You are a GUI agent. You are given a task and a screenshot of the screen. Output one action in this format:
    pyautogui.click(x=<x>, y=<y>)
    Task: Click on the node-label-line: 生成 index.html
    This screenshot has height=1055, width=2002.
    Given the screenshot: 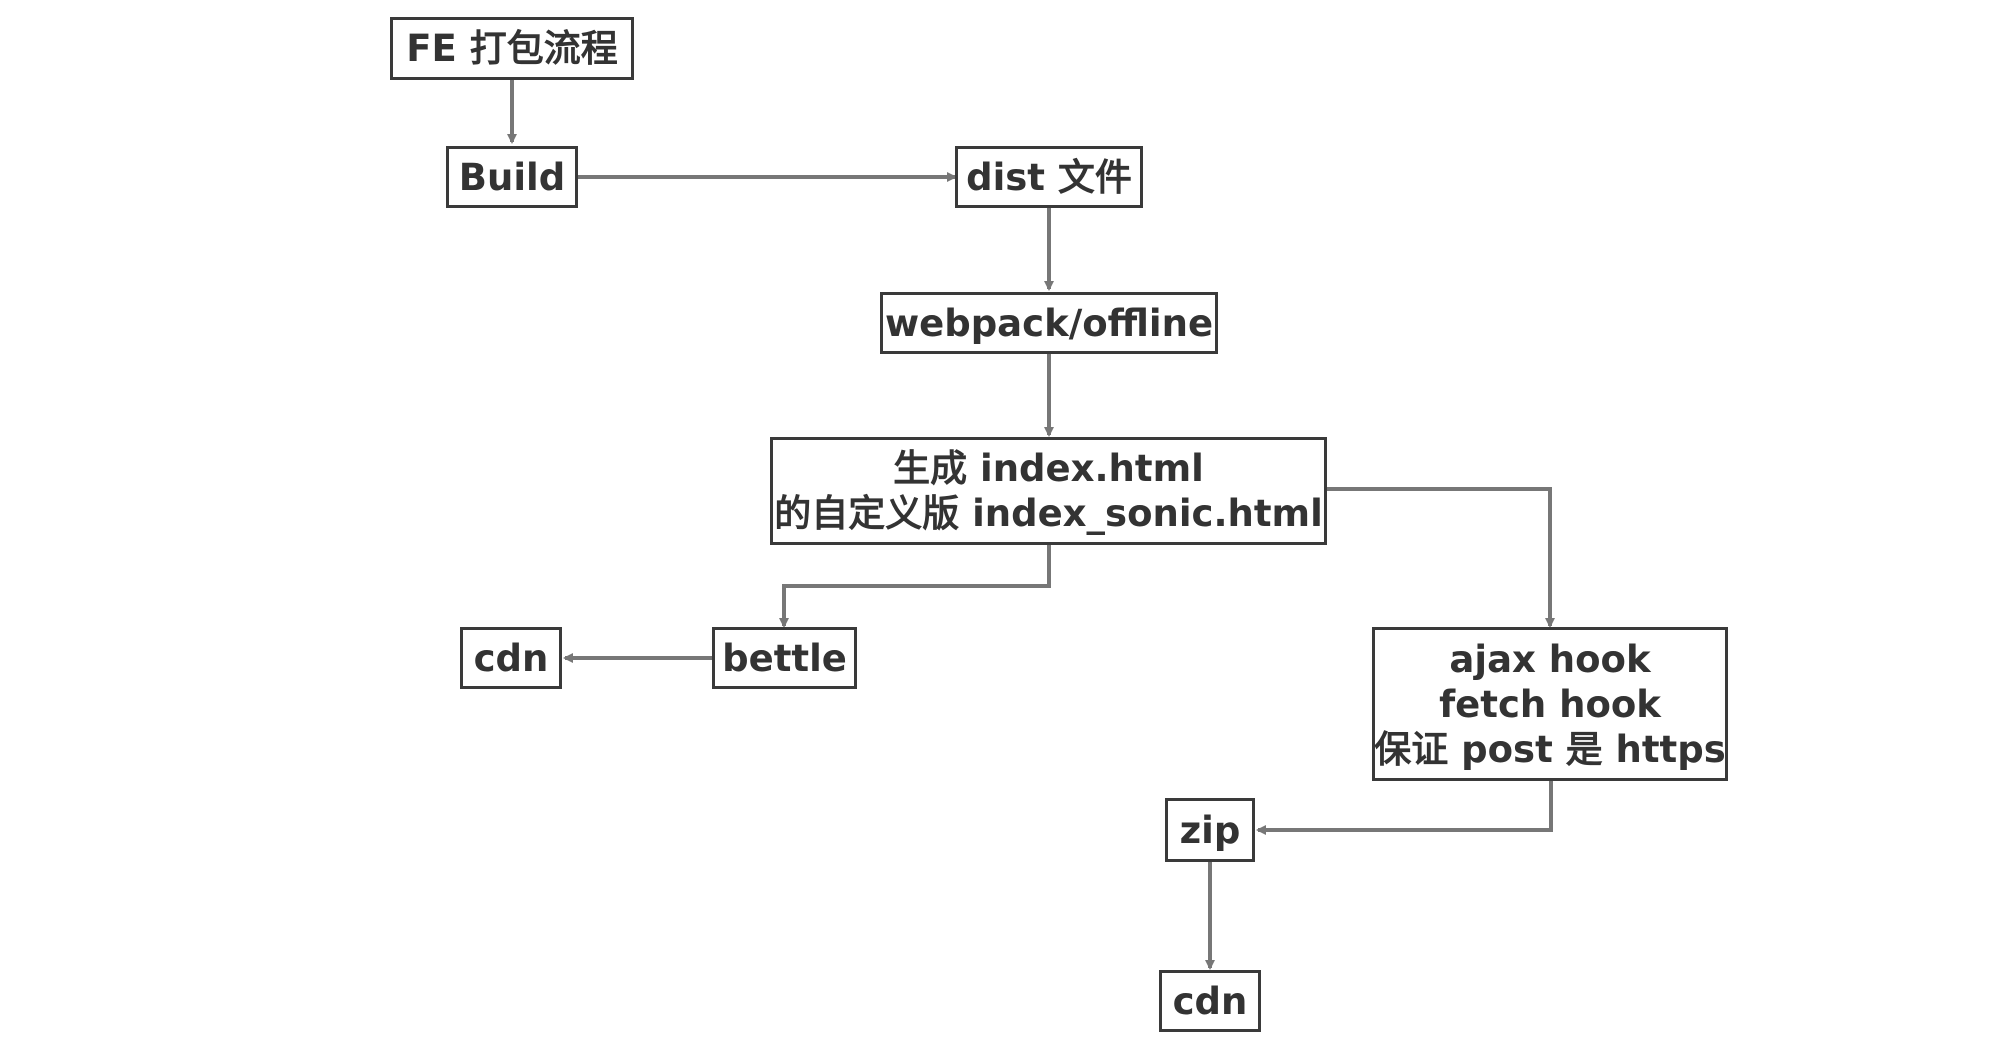 What is the action you would take?
    pyautogui.click(x=1048, y=468)
    